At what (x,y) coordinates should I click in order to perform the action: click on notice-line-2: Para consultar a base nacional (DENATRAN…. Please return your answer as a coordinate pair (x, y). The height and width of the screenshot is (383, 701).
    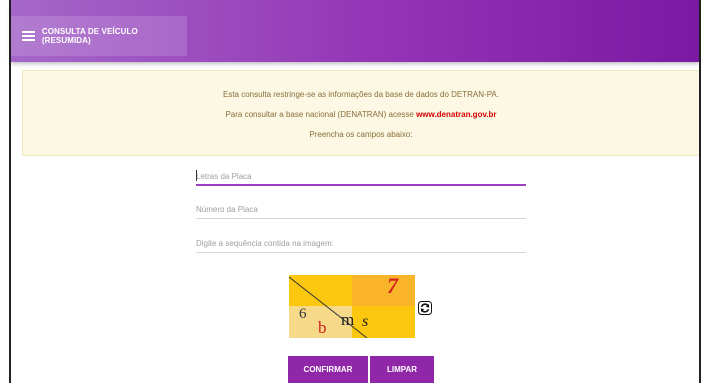
    Looking at the image, I should click on (361, 114).